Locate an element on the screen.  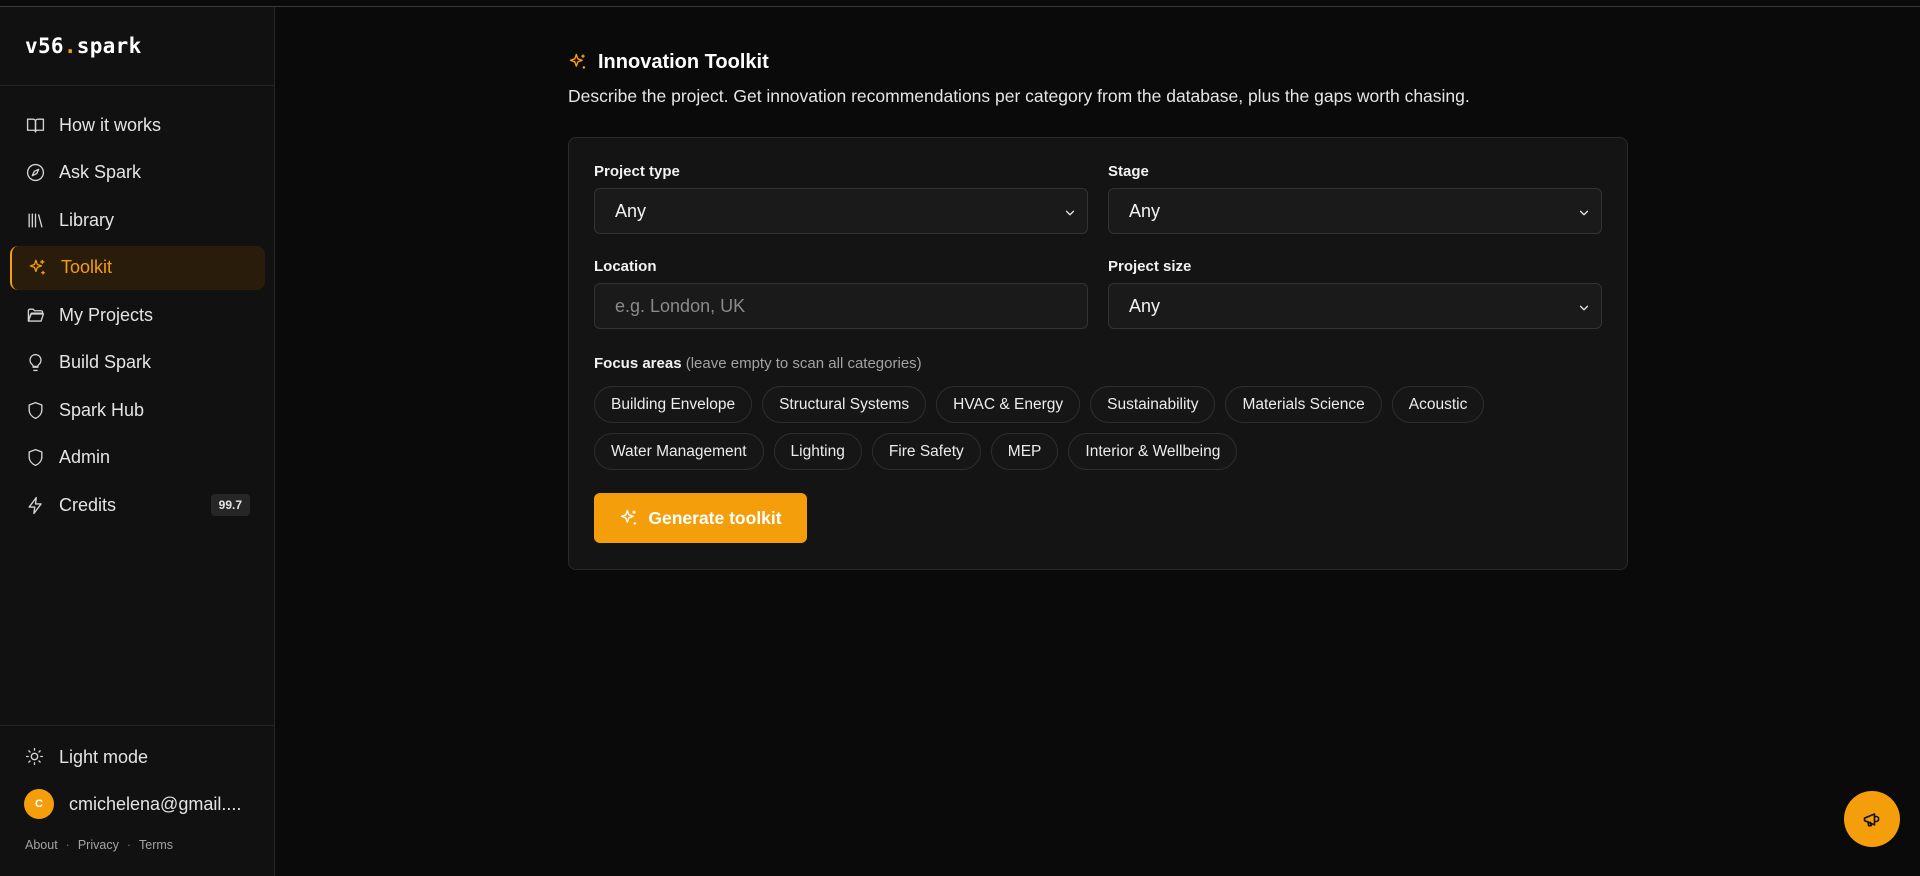
sidebar-item-spark-hub: Spark Hub is located at coordinates (137, 410).